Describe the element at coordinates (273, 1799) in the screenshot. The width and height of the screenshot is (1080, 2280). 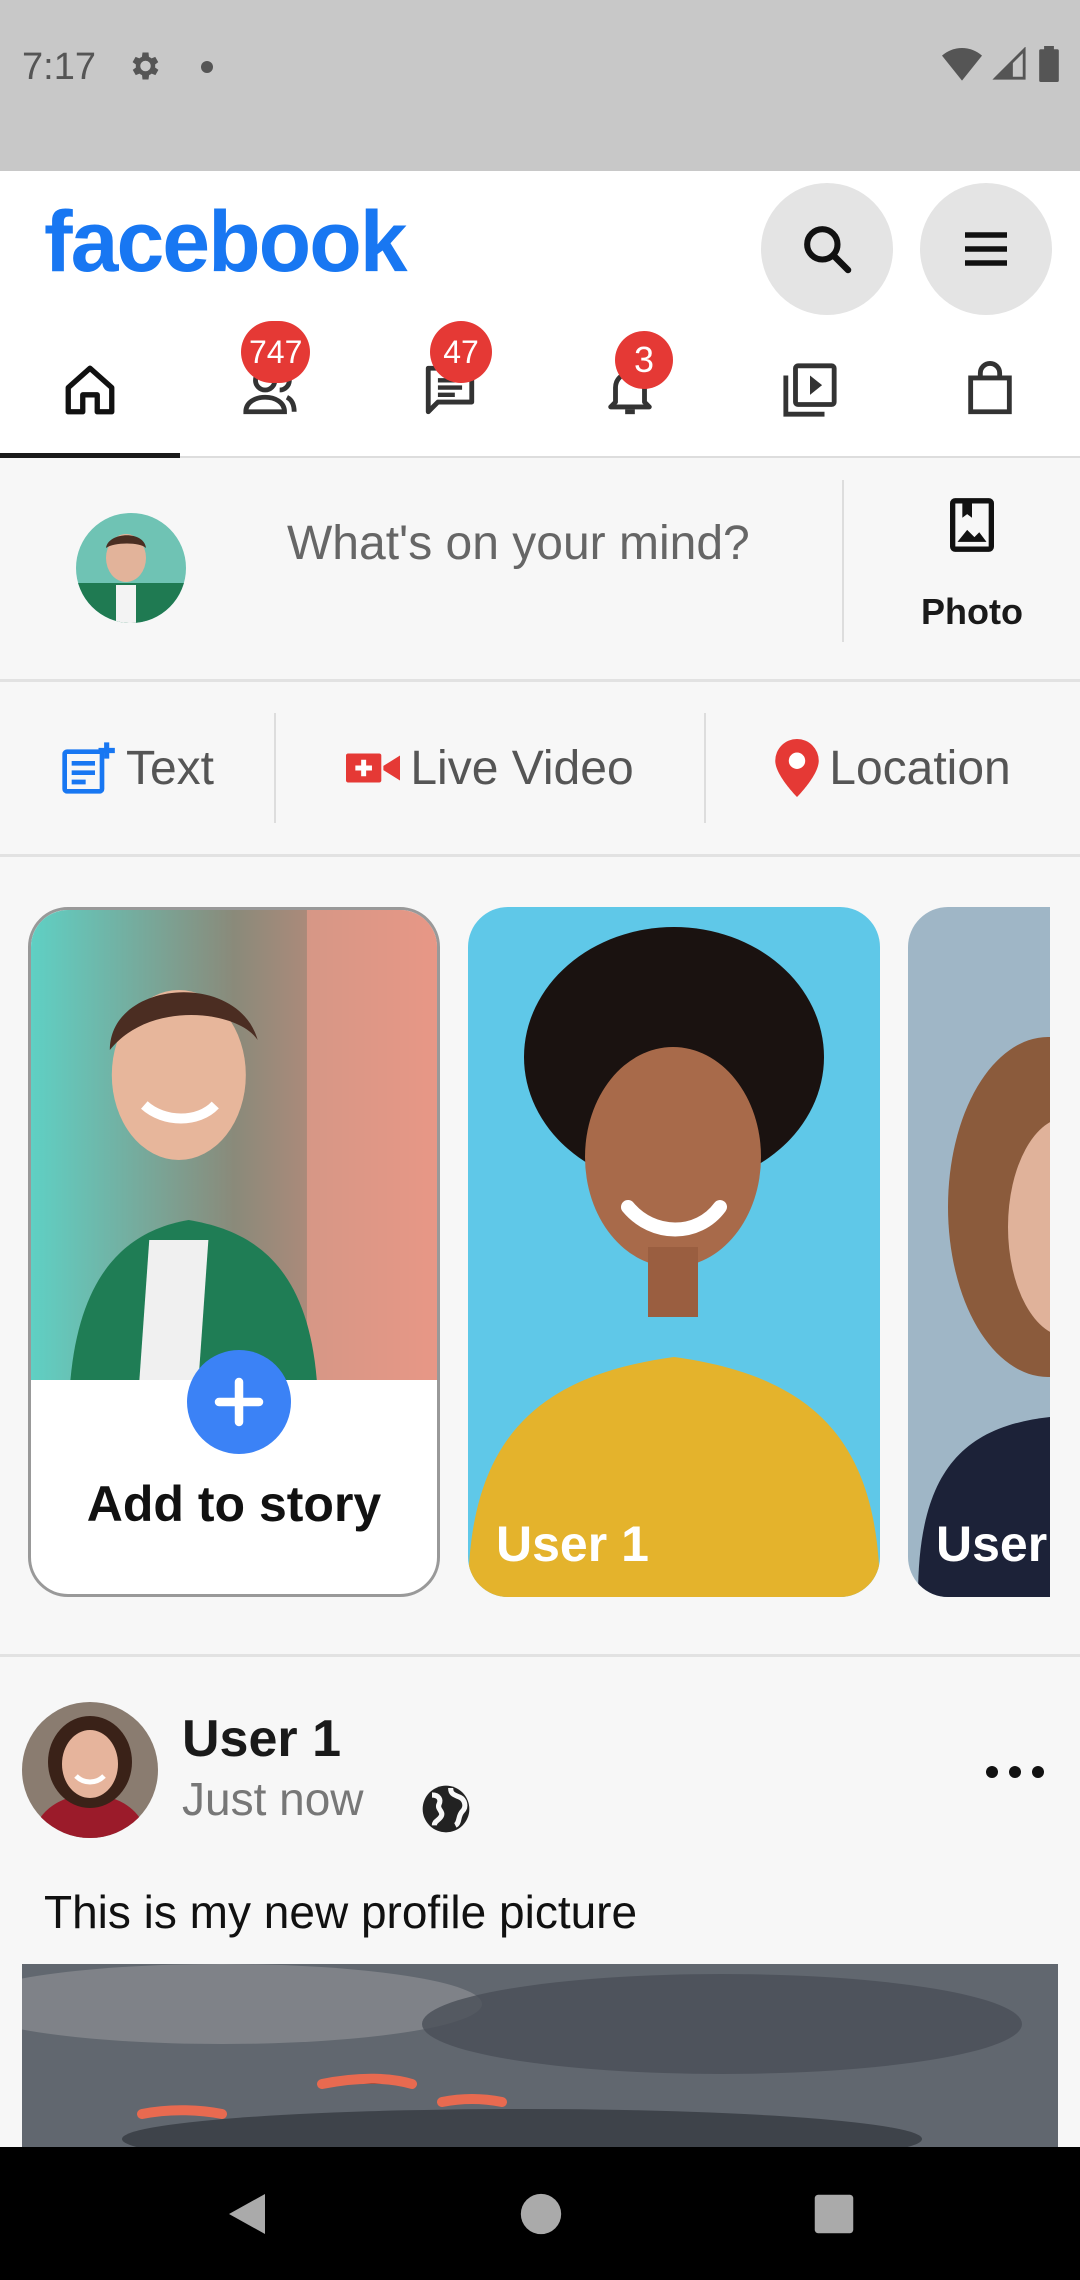
I see `post-timestamp: Just now` at that location.